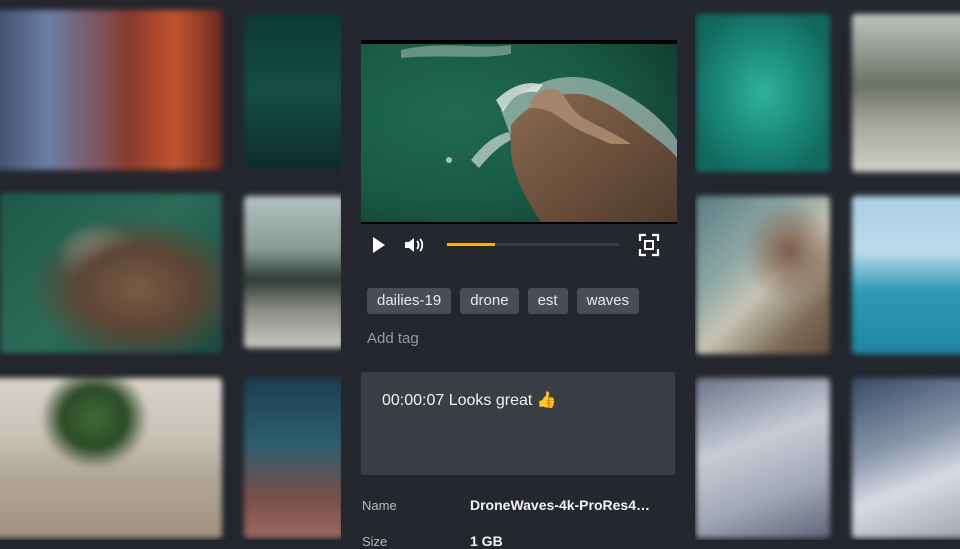 The image size is (960, 549). I want to click on volume-icon, so click(415, 245).